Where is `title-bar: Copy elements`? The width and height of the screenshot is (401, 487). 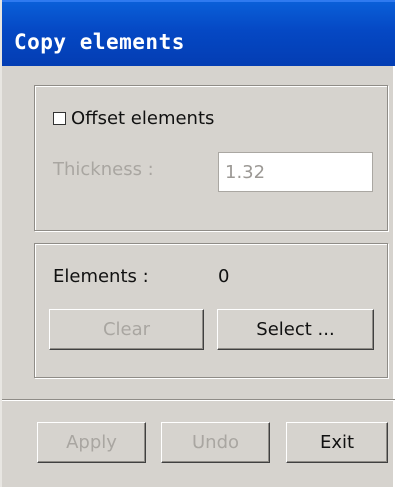
title-bar: Copy elements is located at coordinates (198, 33).